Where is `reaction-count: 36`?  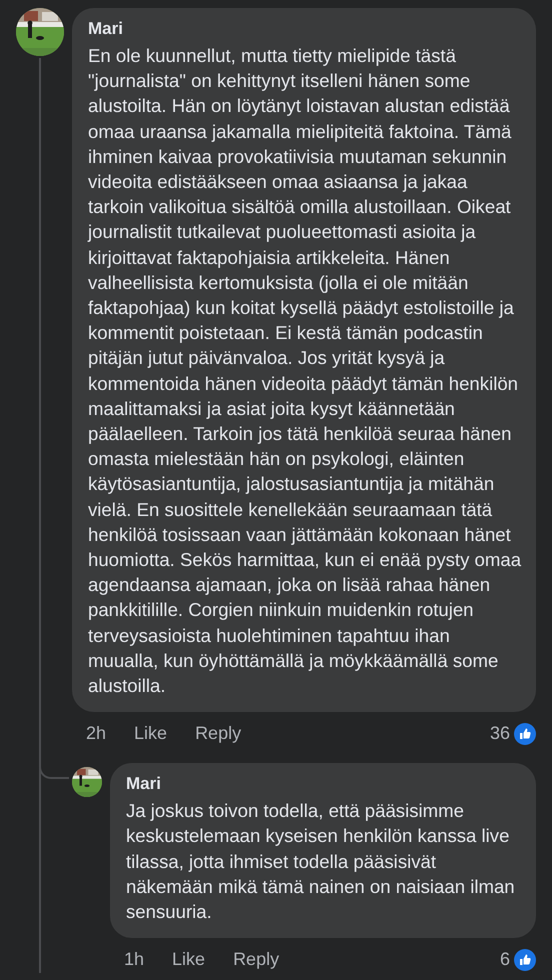
reaction-count: 36 is located at coordinates (500, 734).